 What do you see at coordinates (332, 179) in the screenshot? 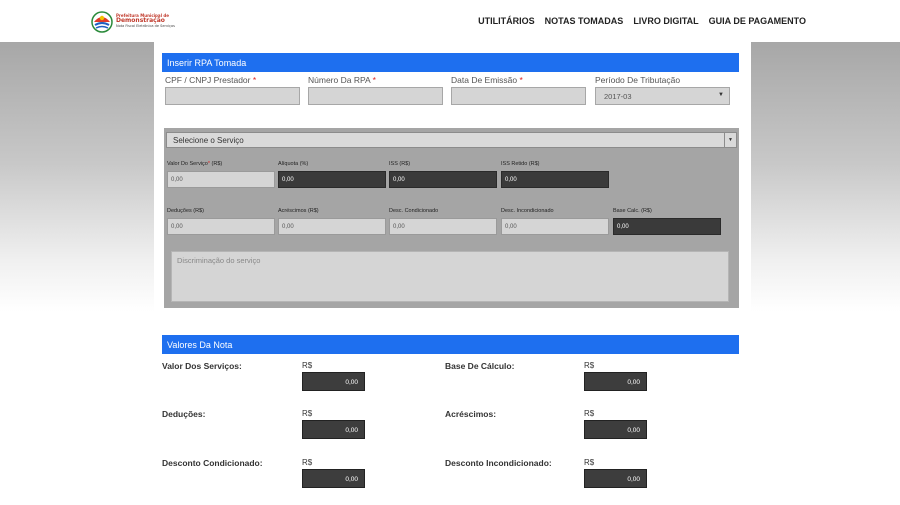
I see `aliquota-input: 0,00` at bounding box center [332, 179].